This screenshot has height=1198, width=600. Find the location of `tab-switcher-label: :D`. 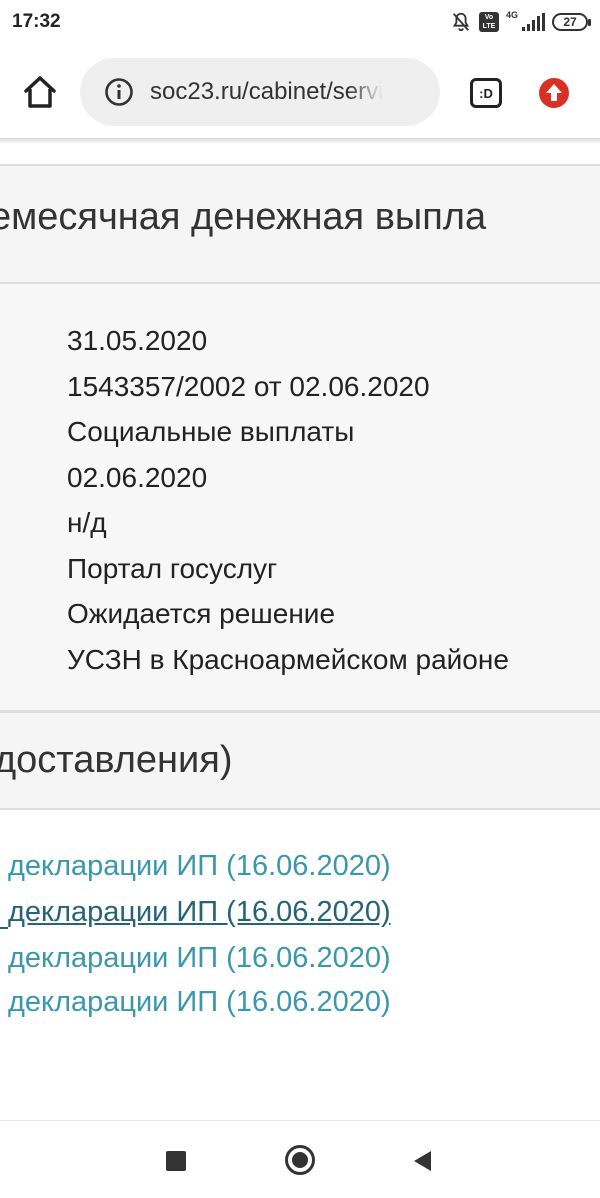

tab-switcher-label: :D is located at coordinates (486, 93).